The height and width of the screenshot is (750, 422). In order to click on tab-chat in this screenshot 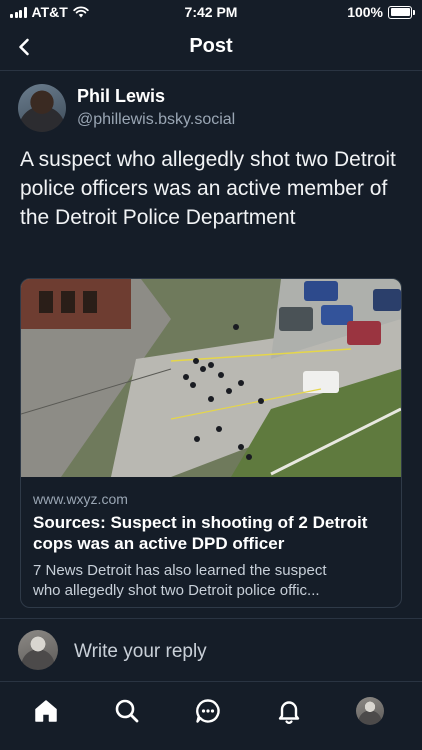, I will do `click(208, 711)`.